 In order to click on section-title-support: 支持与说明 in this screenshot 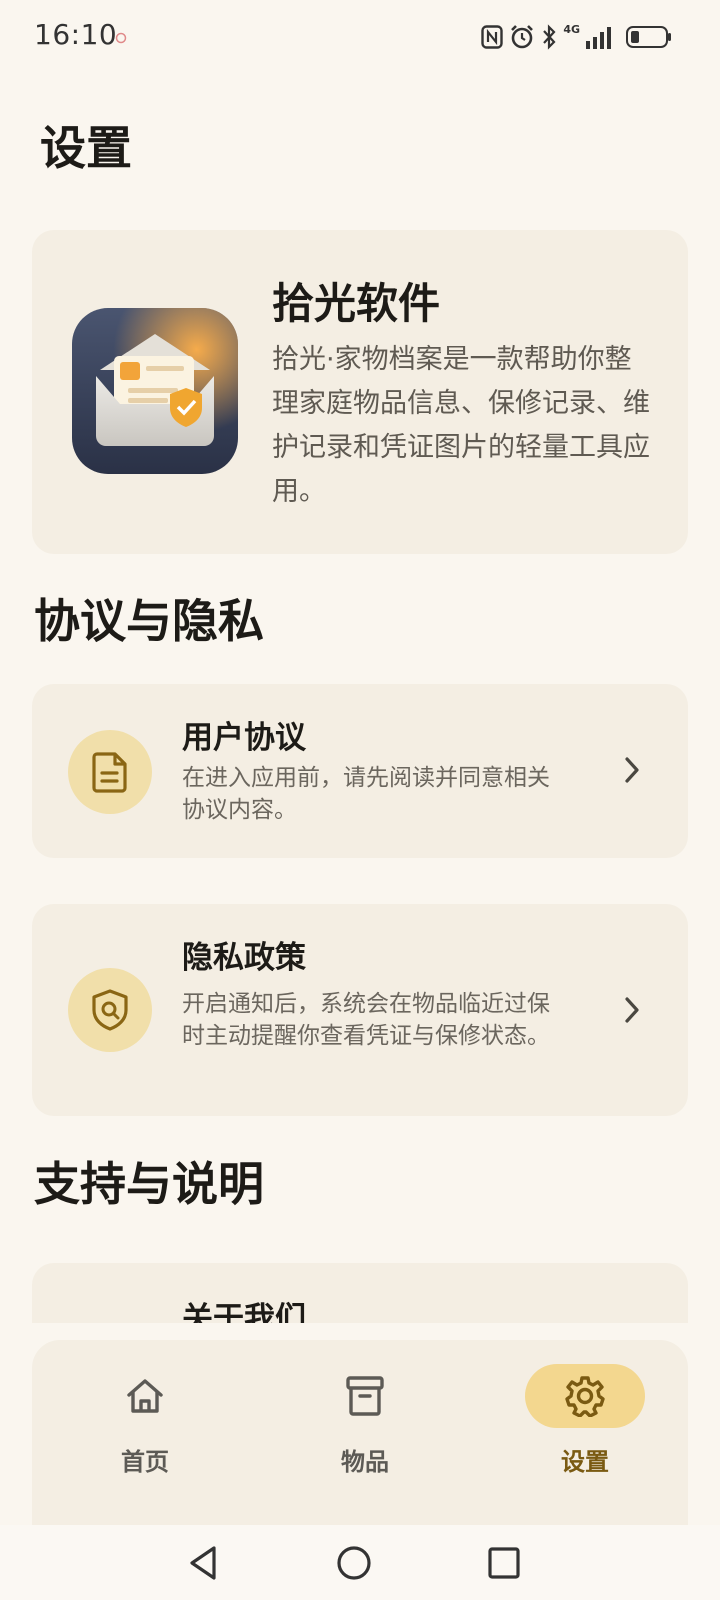, I will do `click(149, 1184)`.